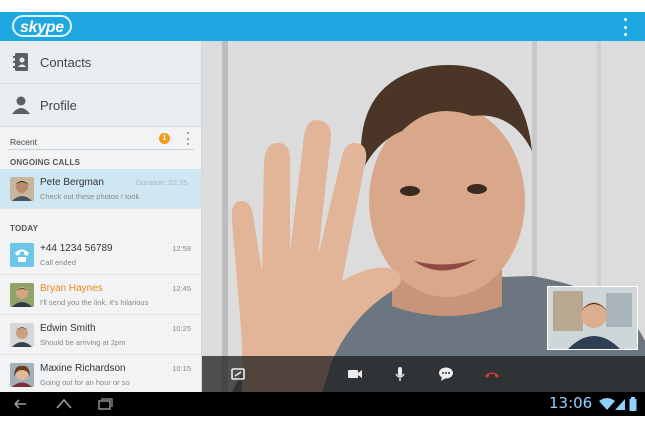  I want to click on contact-name: Bryan Haynes, so click(71, 288).